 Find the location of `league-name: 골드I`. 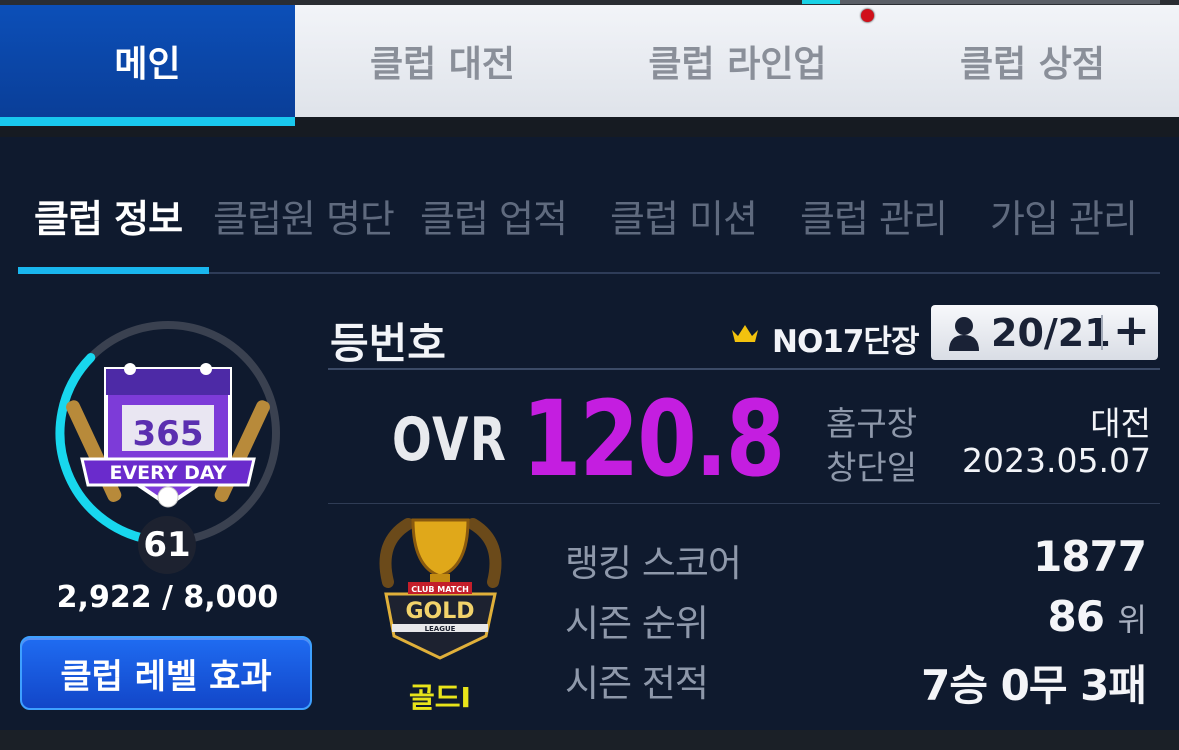

league-name: 골드I is located at coordinates (440, 697).